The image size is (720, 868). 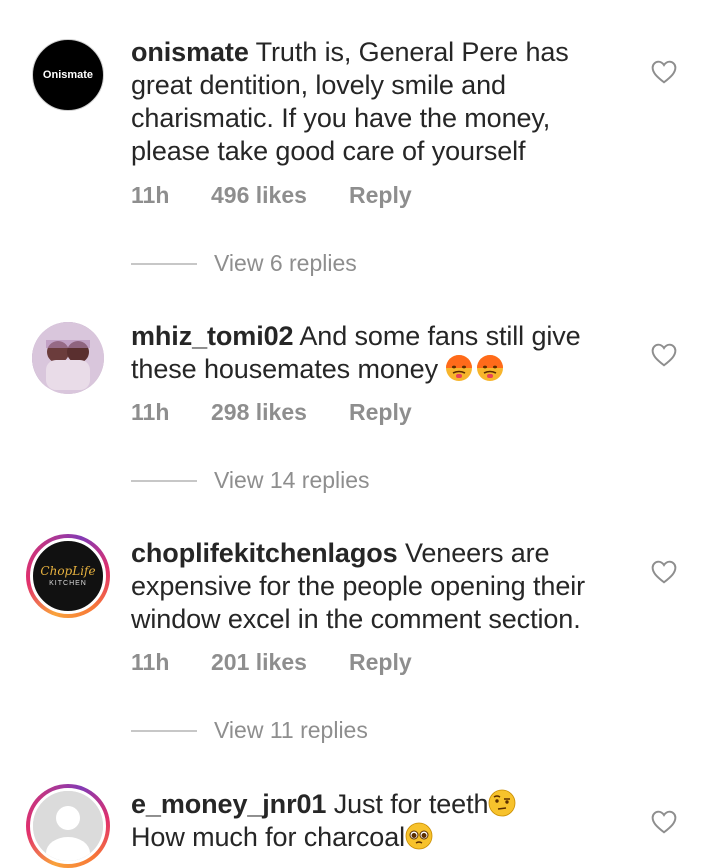 I want to click on view-replies-button: View 14 replies, so click(x=250, y=480).